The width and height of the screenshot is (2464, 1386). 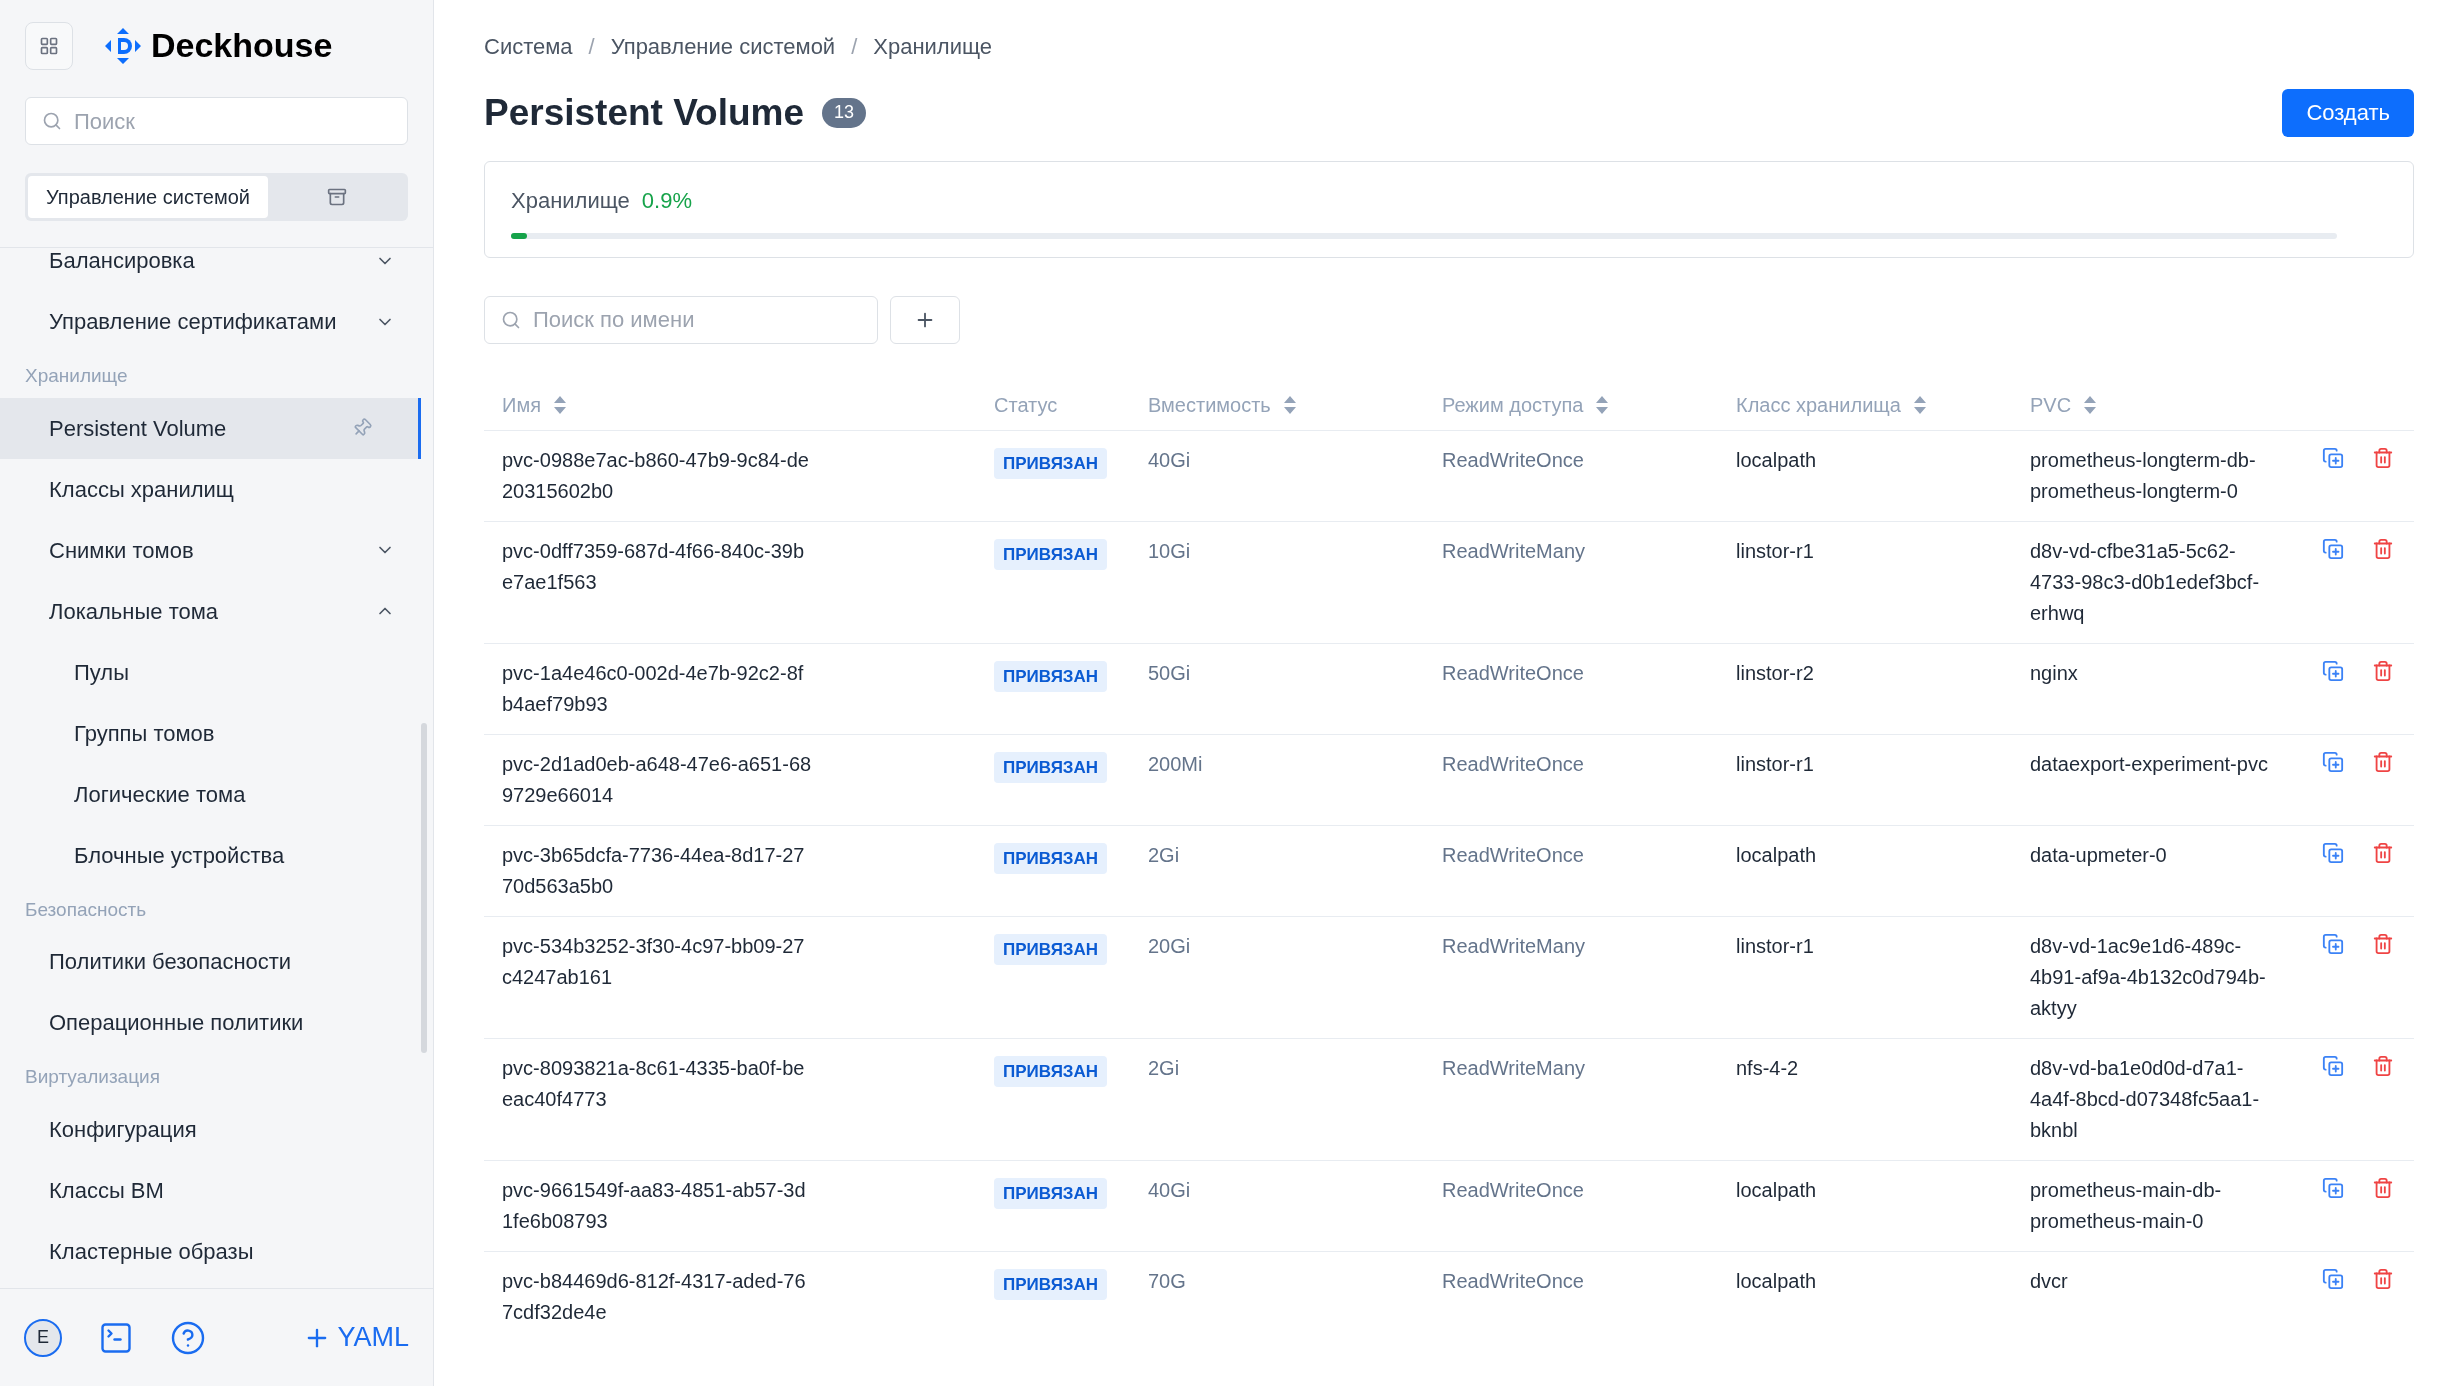 What do you see at coordinates (1176, 764) in the screenshot?
I see `table-cell-text: 200Mi` at bounding box center [1176, 764].